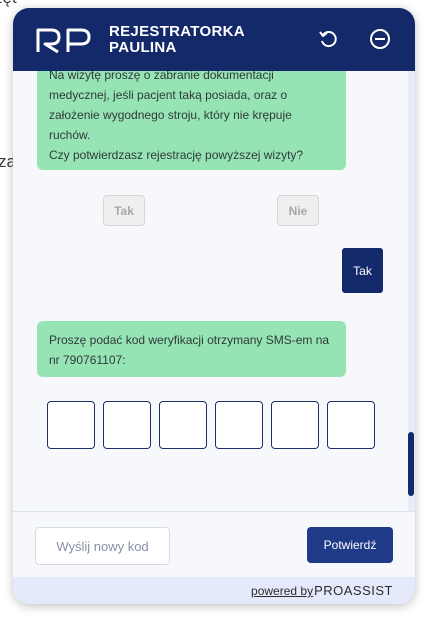 The width and height of the screenshot is (427, 618). What do you see at coordinates (282, 591) in the screenshot?
I see `powered-by-link: powered by` at bounding box center [282, 591].